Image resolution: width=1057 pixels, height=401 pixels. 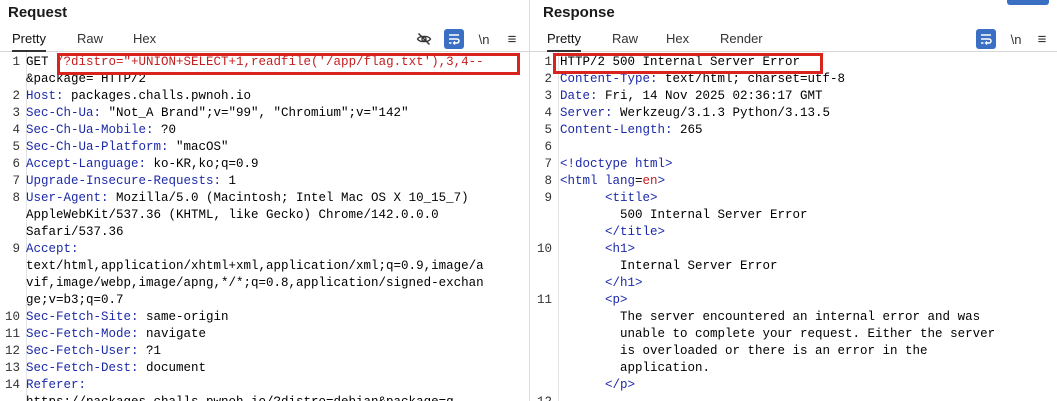 I want to click on code-token: 1, so click(x=232, y=181).